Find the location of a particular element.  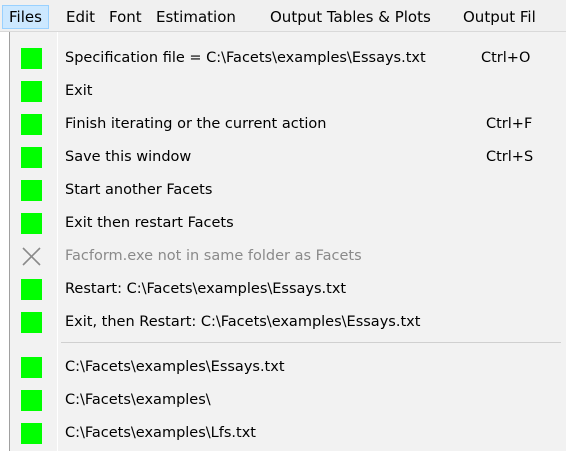

menu-item-facform-disabled: Facform.exe not in same folder as Facets is located at coordinates (288, 256).